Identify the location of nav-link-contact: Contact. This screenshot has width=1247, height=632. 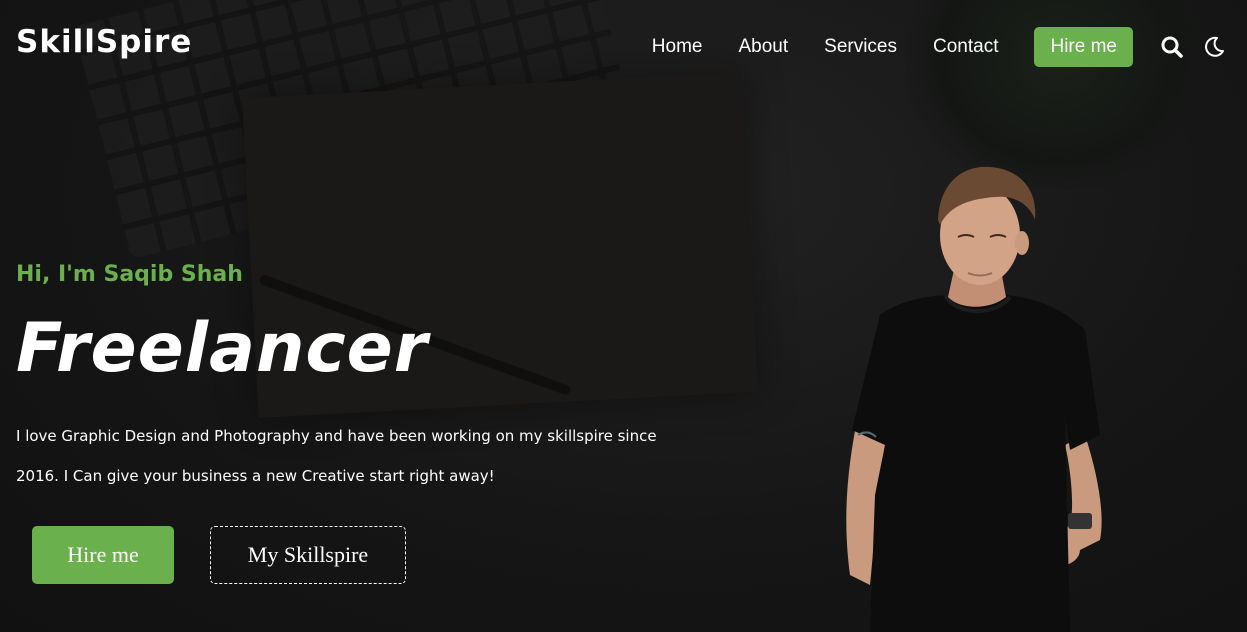
(965, 47).